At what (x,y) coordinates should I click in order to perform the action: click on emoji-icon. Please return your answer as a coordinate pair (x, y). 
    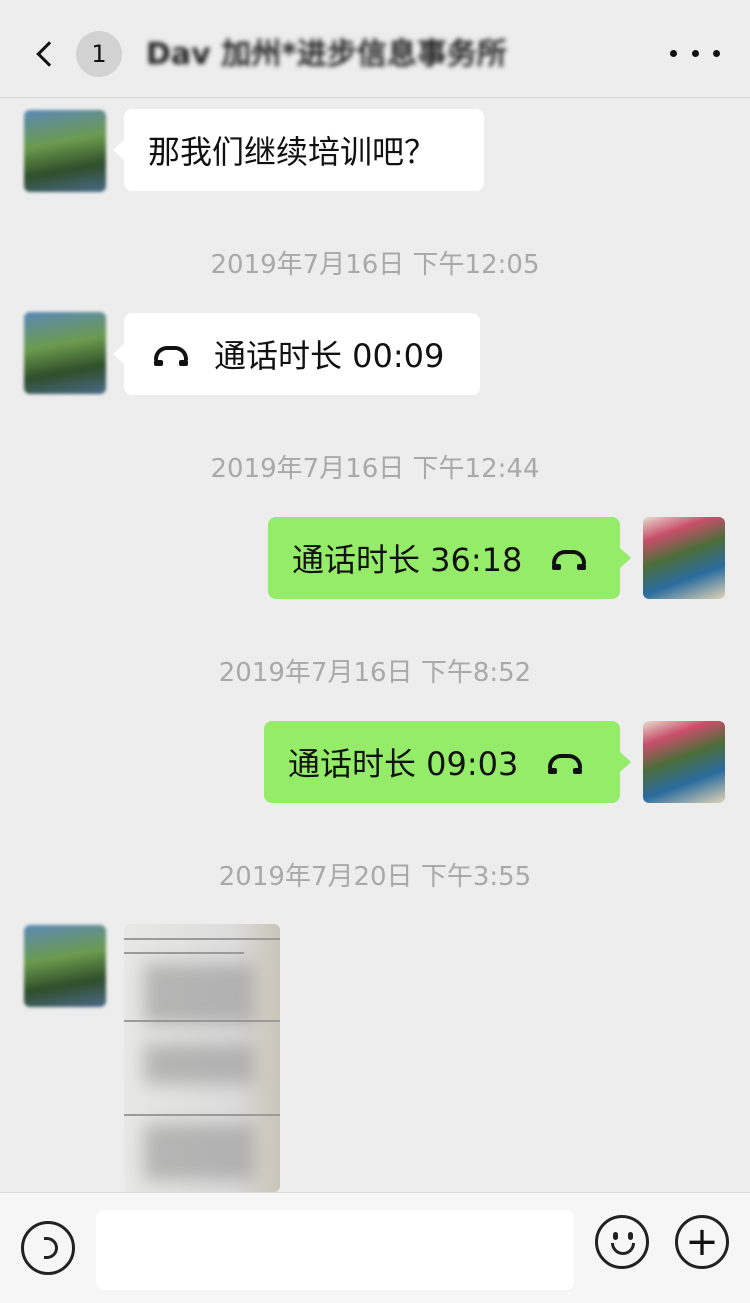
    Looking at the image, I should click on (622, 1242).